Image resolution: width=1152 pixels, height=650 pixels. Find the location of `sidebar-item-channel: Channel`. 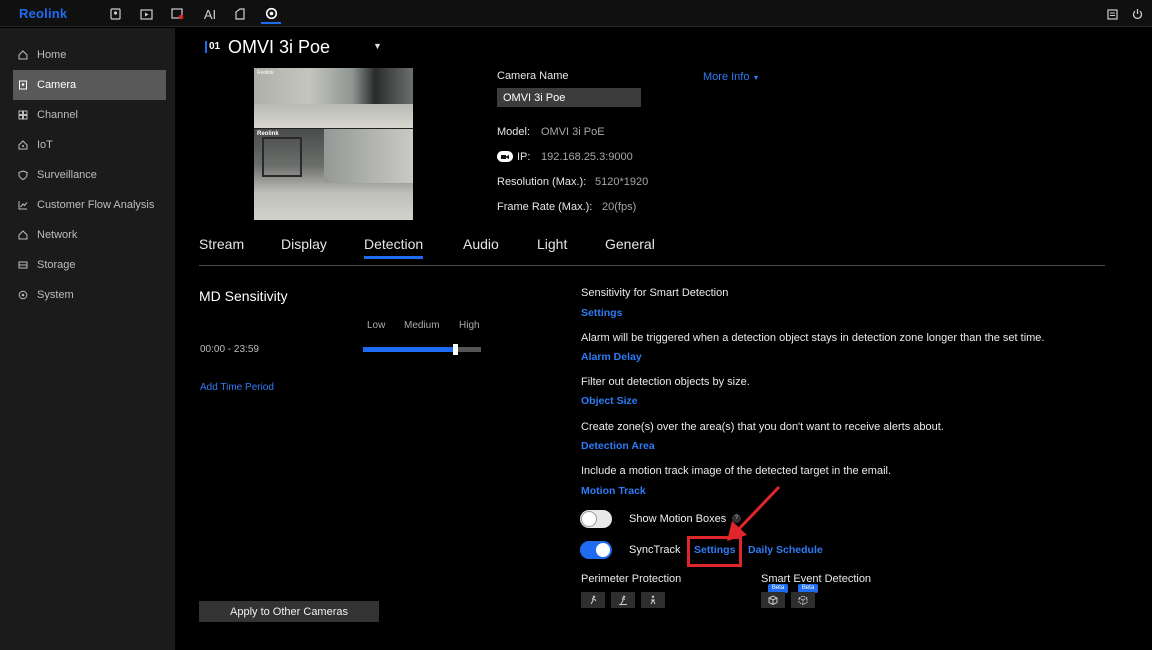

sidebar-item-channel: Channel is located at coordinates (89, 115).